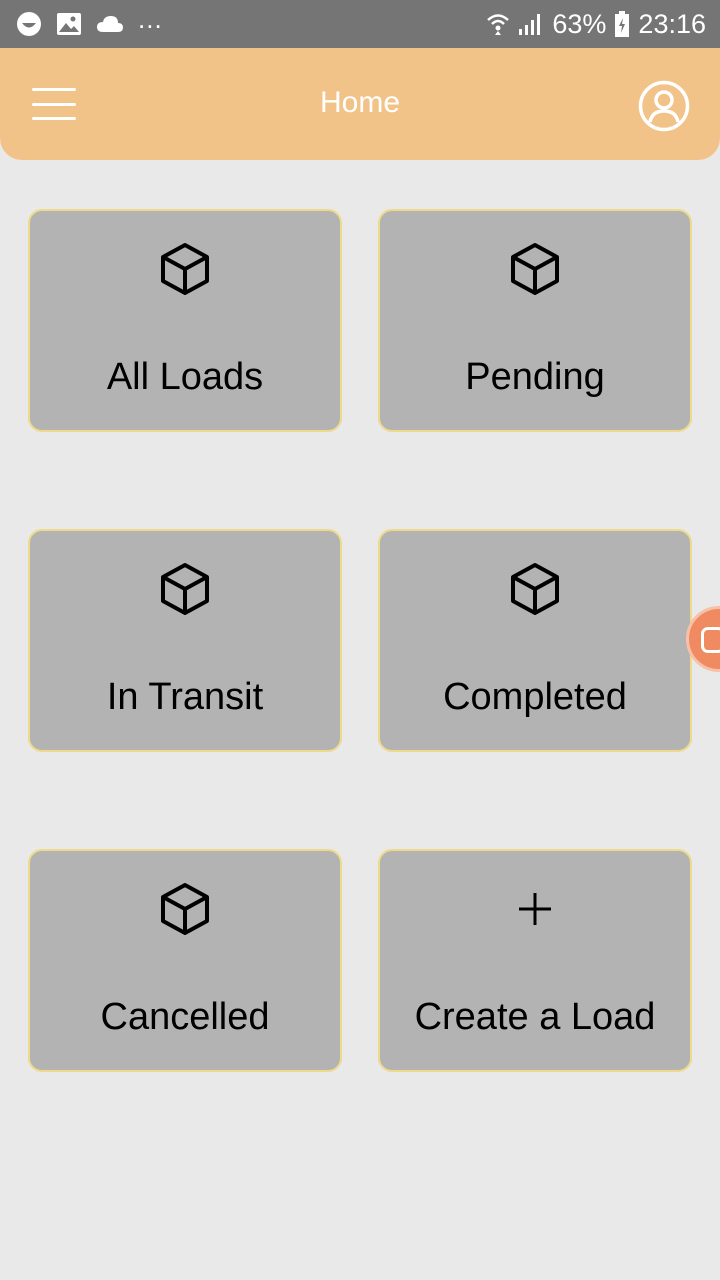 This screenshot has width=720, height=1280. Describe the element at coordinates (185, 320) in the screenshot. I see `tile-all-loads: All Loads` at that location.